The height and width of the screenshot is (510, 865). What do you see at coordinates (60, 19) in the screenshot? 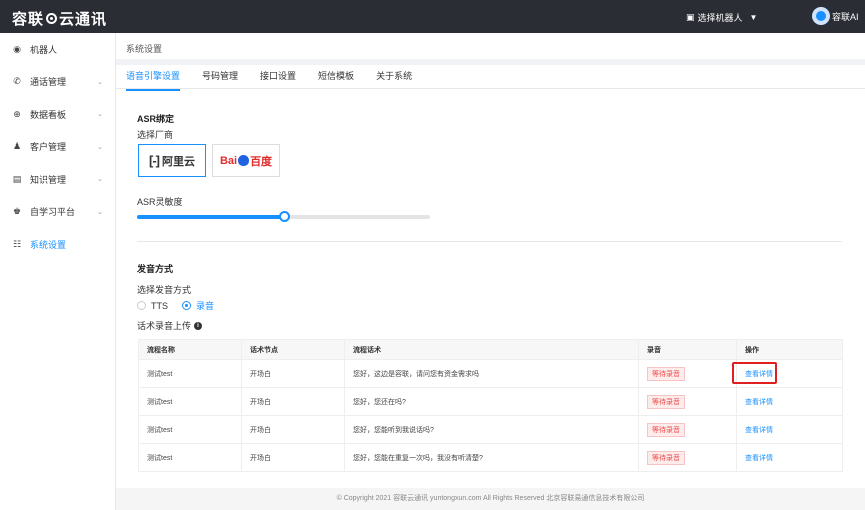
I see `logo: 容联 云通讯` at bounding box center [60, 19].